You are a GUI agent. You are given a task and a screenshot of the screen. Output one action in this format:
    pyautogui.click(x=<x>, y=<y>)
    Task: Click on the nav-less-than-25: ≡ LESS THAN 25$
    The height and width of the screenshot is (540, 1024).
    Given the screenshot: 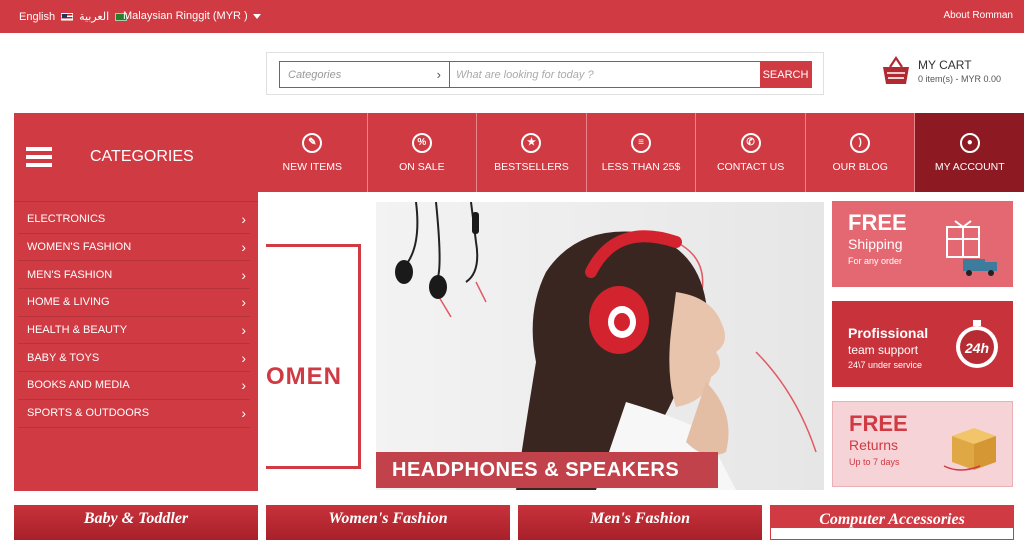 What is the action you would take?
    pyautogui.click(x=641, y=152)
    